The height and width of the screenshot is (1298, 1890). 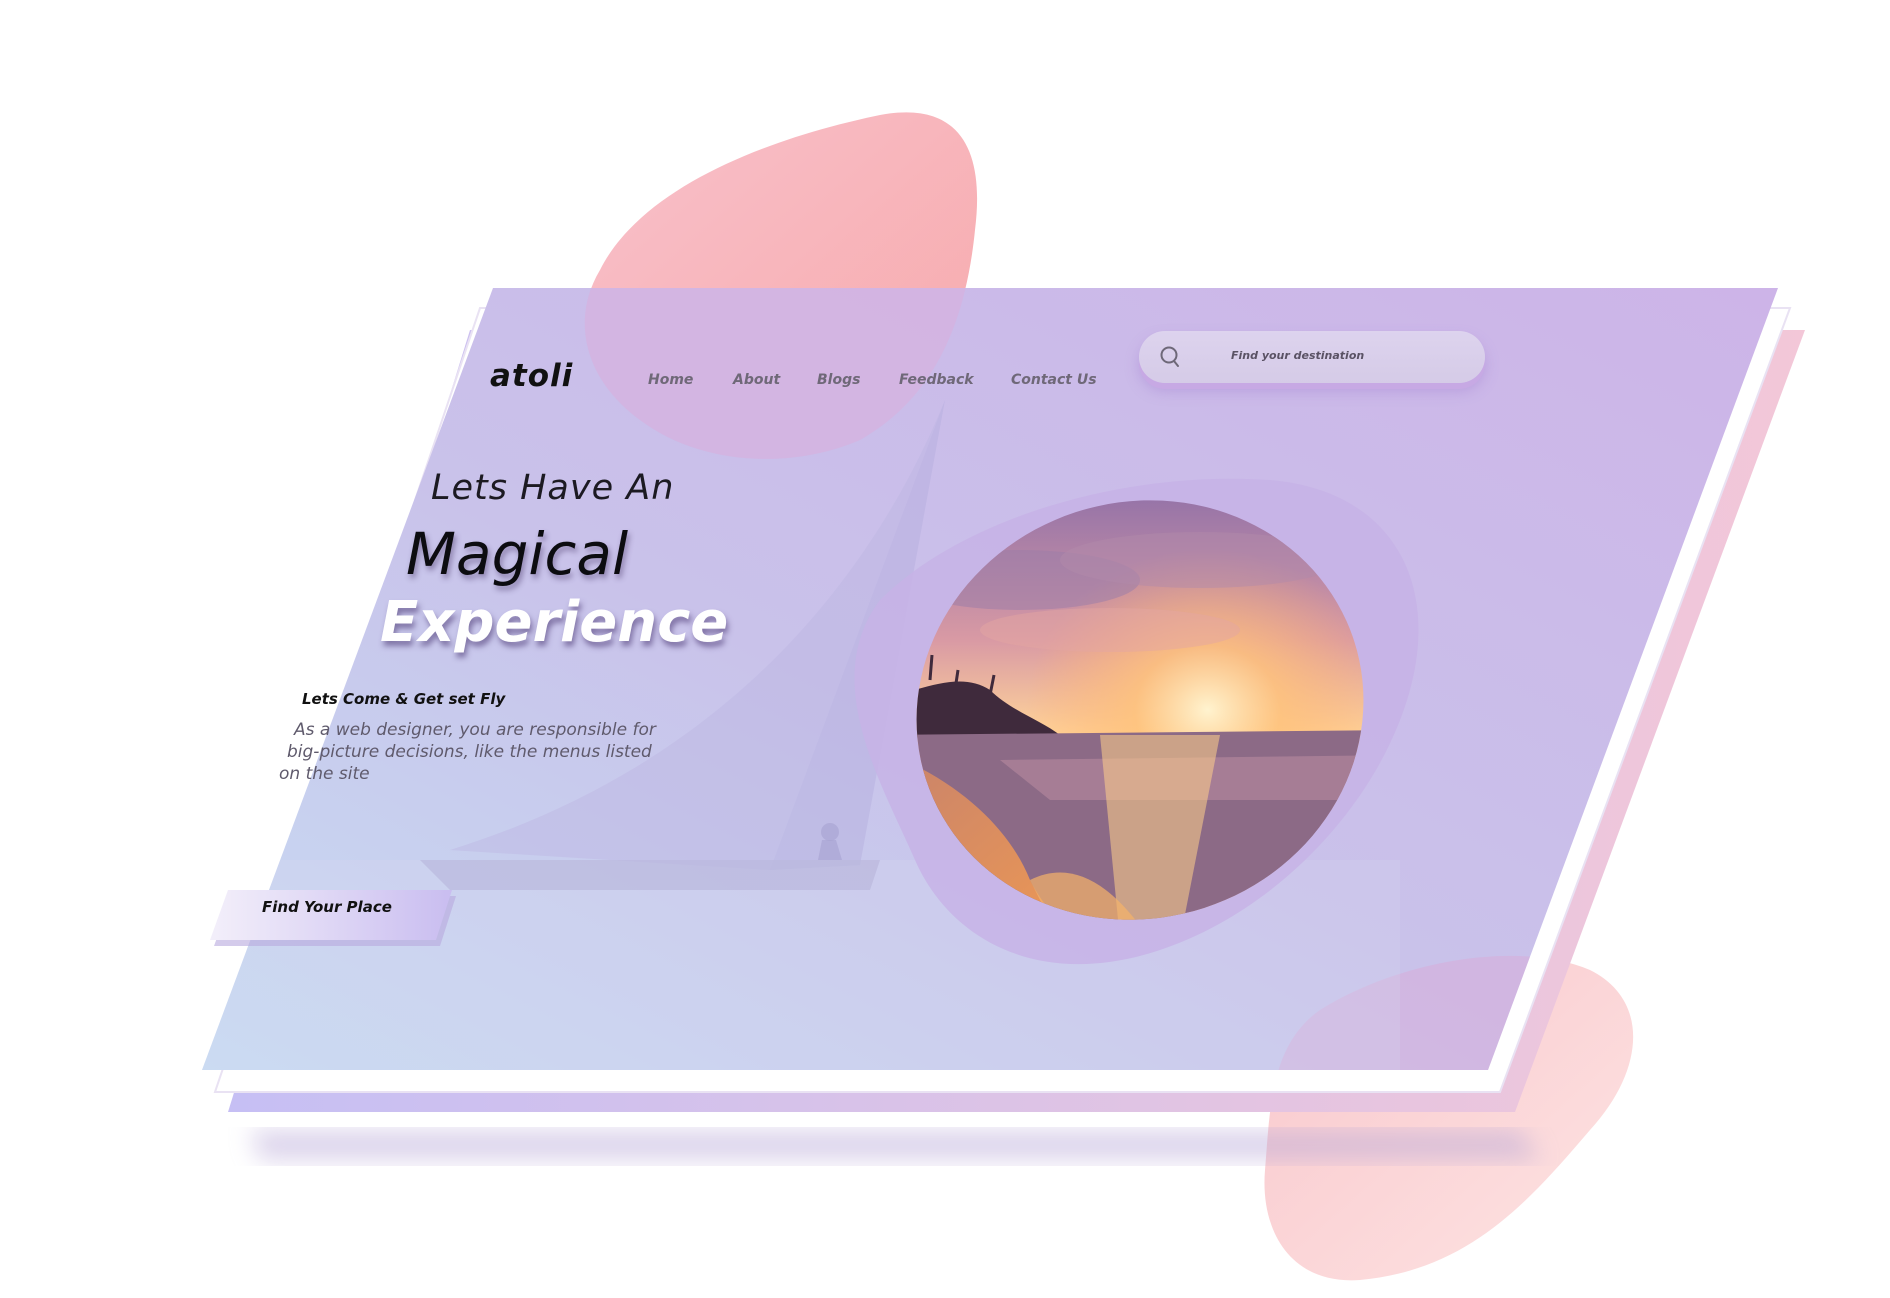 What do you see at coordinates (553, 488) in the screenshot?
I see `hero-heading-line1: Lets Have An` at bounding box center [553, 488].